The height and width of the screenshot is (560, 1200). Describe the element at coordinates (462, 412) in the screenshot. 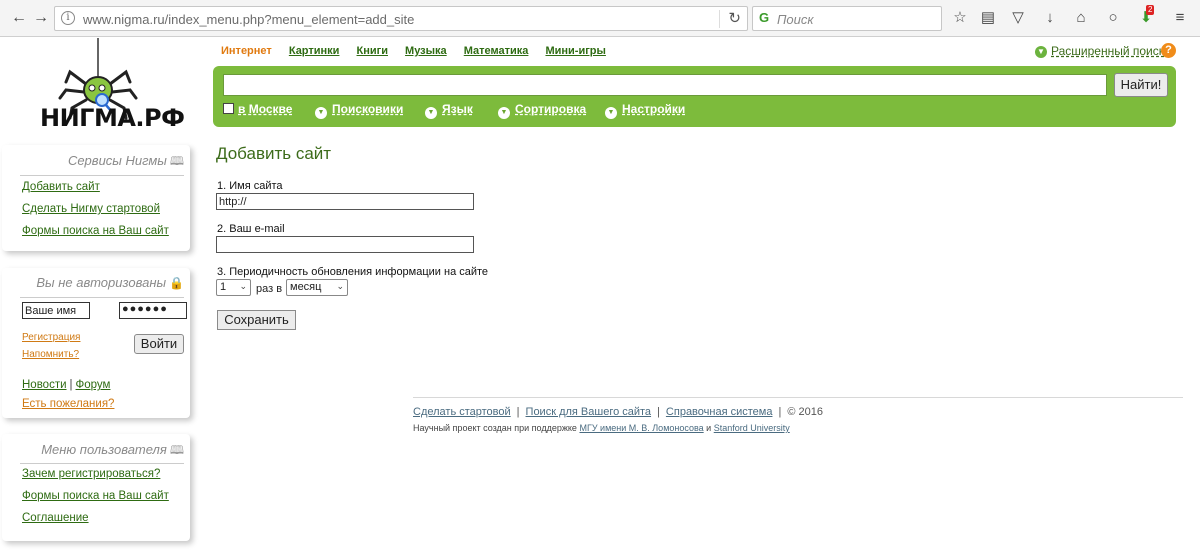

I see `make-start-footer-link: Сделать стартовой` at that location.